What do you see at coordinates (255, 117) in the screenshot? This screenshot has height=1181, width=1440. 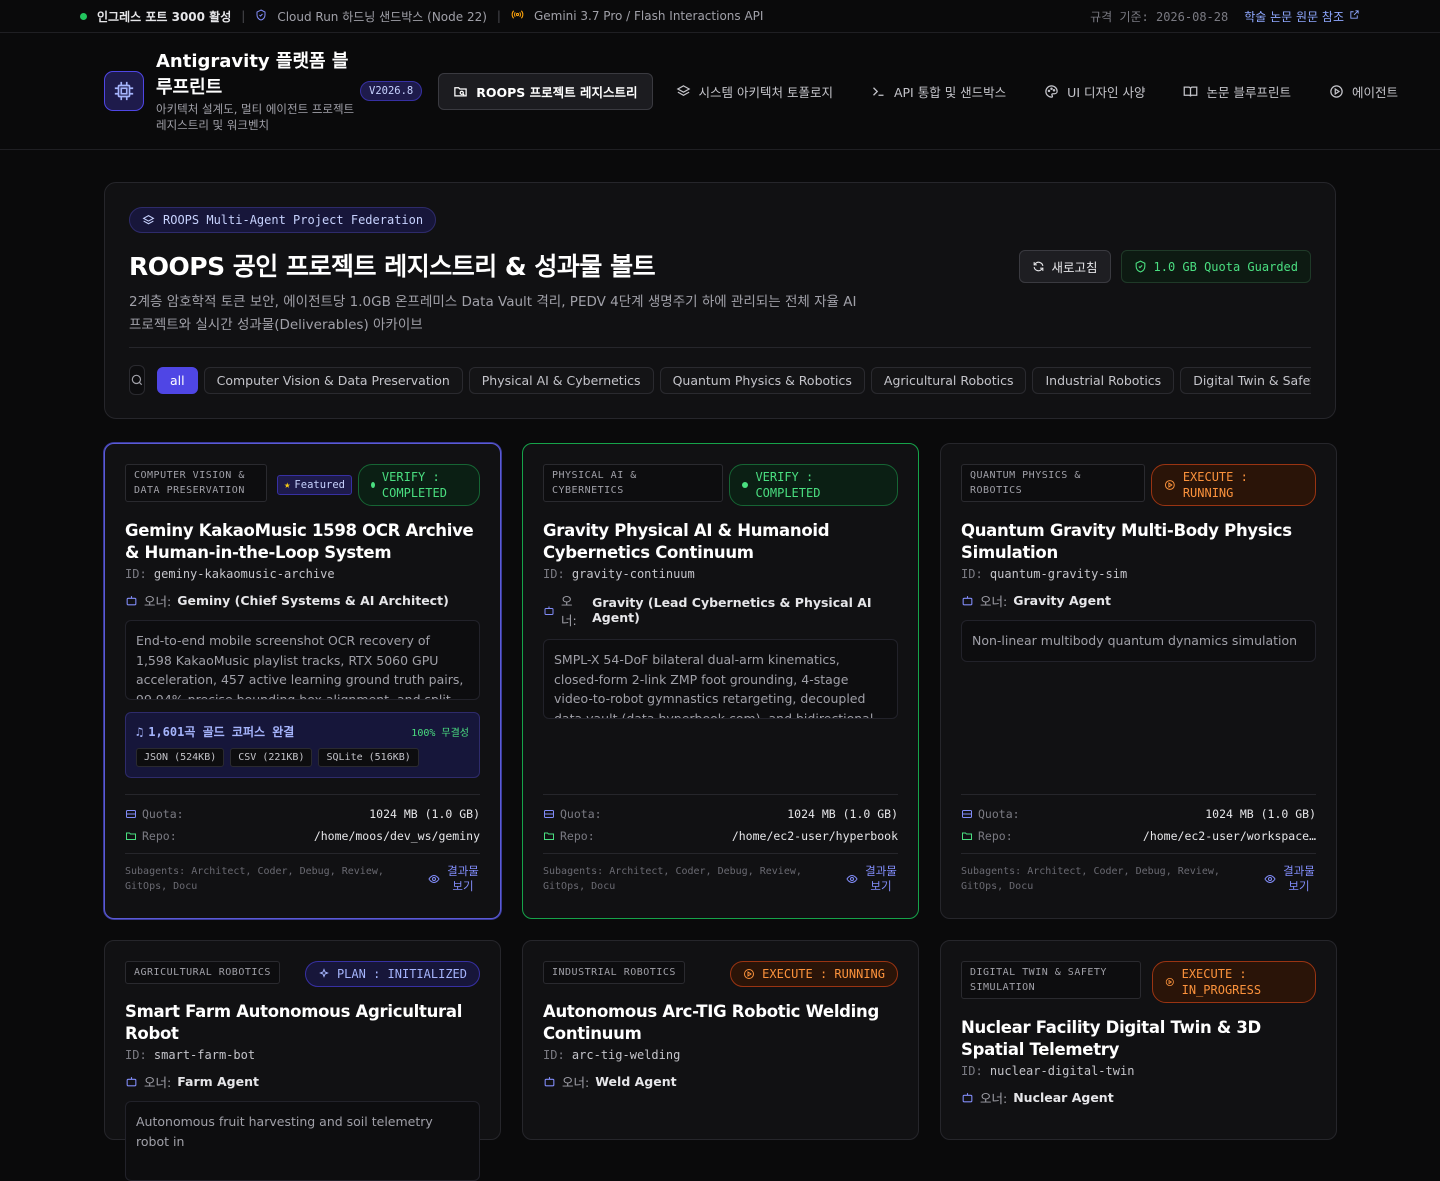 I see `brand-subtitle: 아키텍처 설계도, 멀티 에이전트 프로젝트 레지스트리 및 워크벤치` at bounding box center [255, 117].